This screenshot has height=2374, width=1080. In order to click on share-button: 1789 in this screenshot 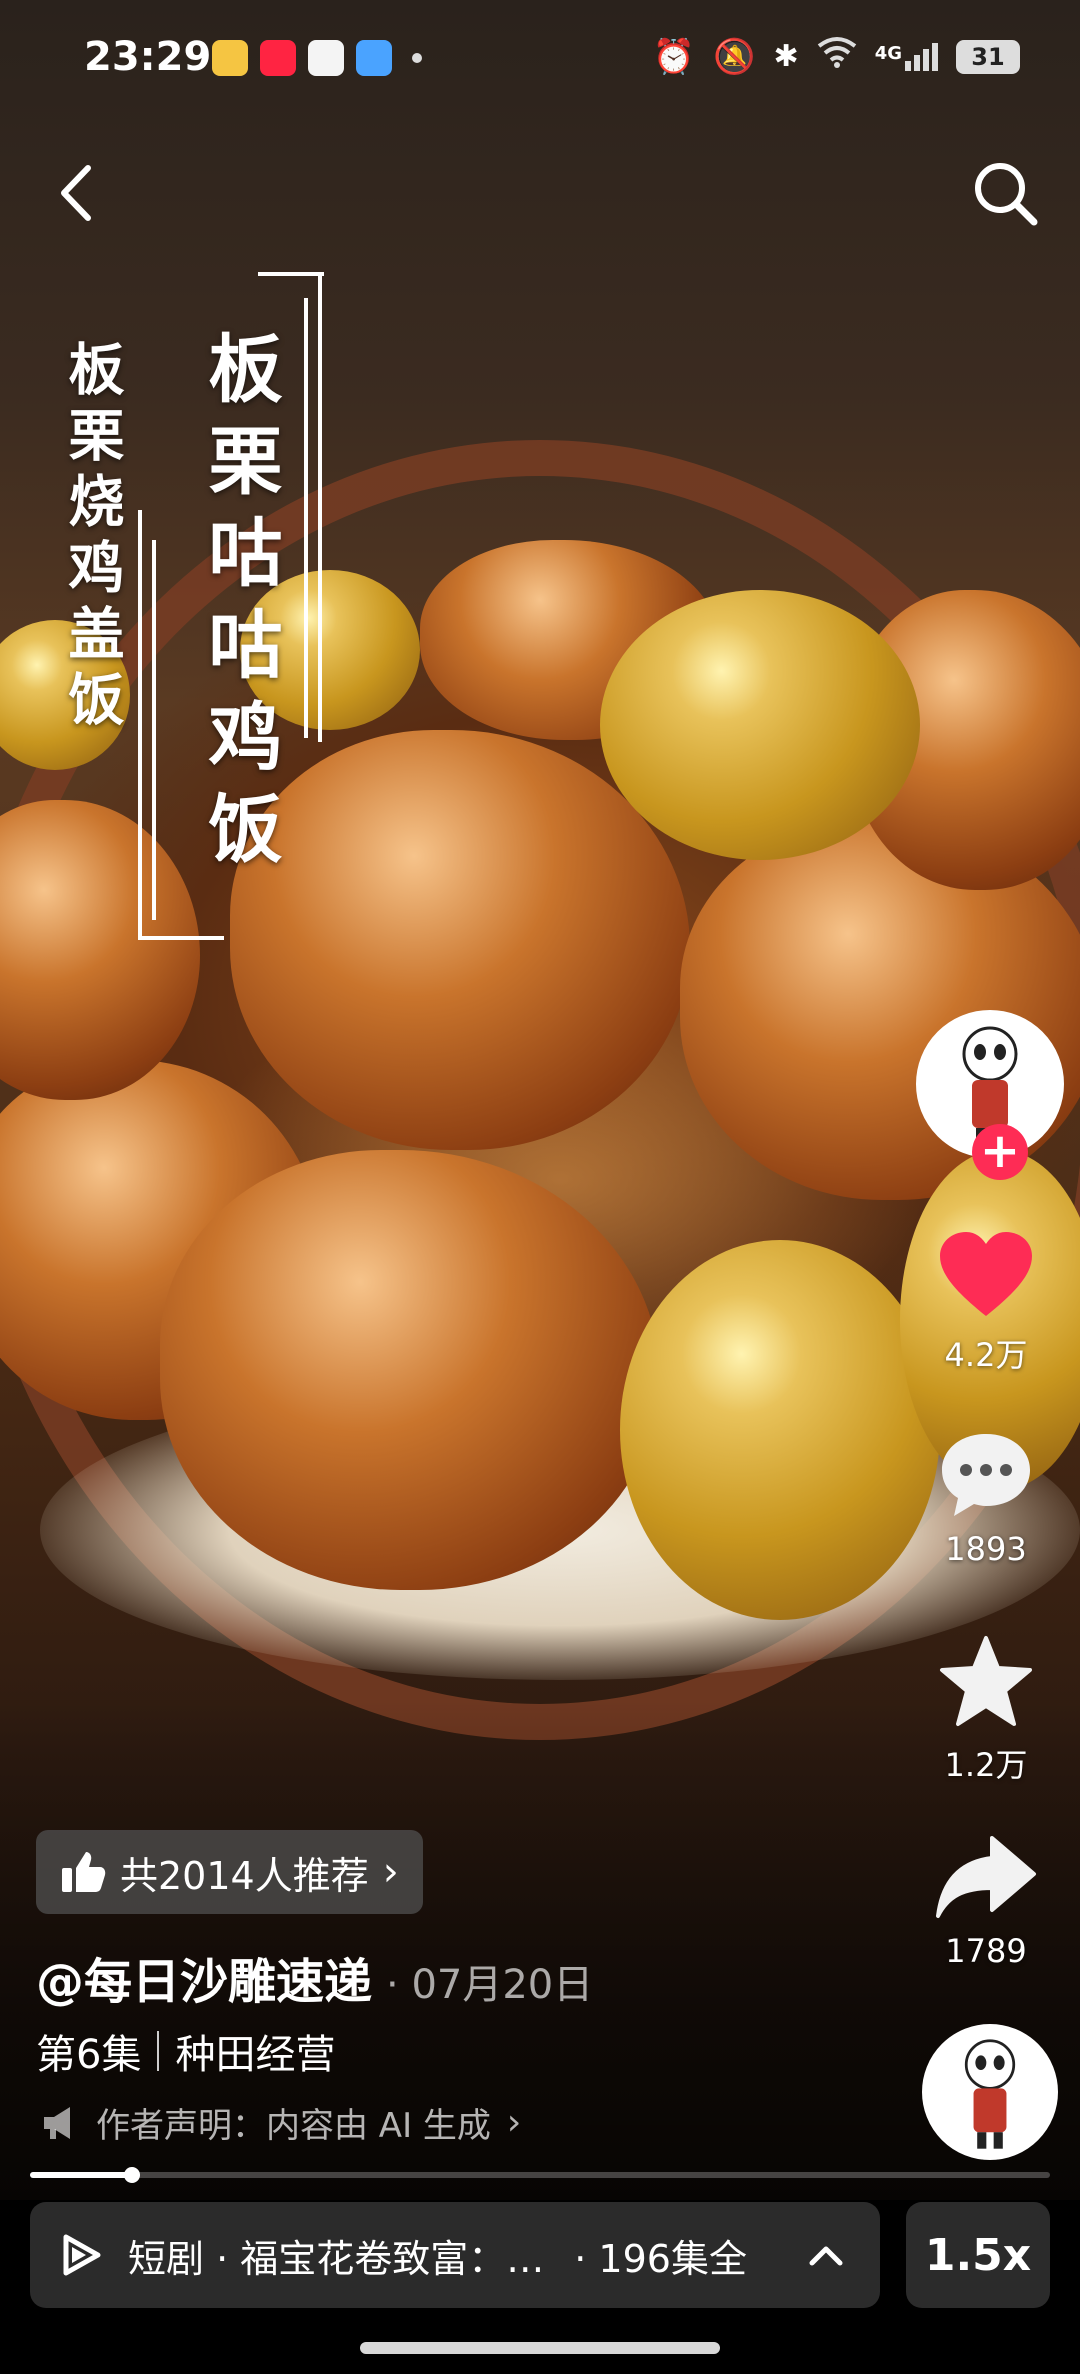, I will do `click(986, 1902)`.